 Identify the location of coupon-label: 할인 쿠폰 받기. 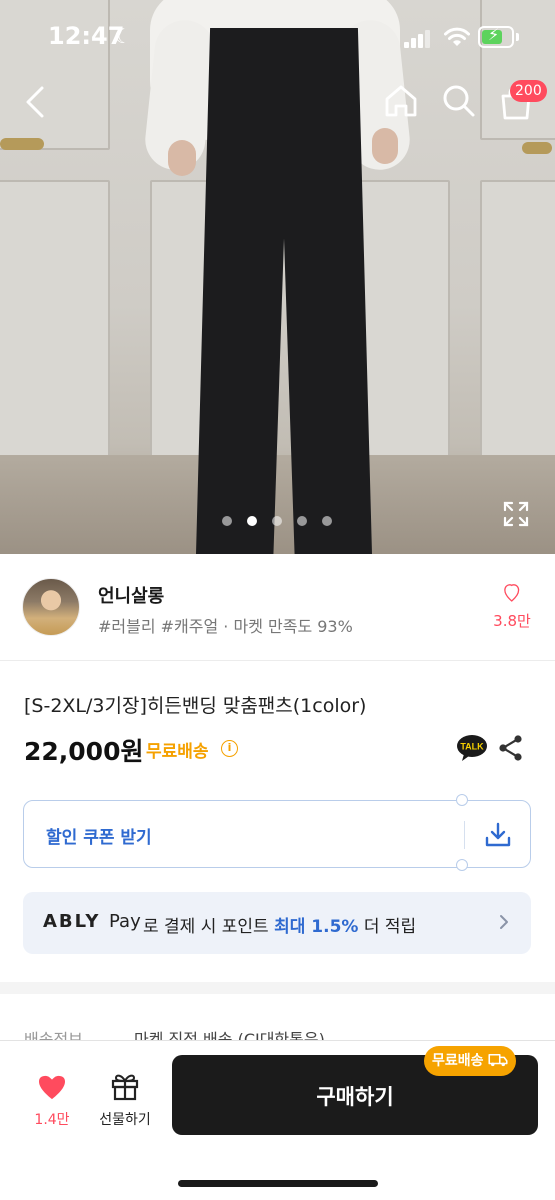
(99, 838).